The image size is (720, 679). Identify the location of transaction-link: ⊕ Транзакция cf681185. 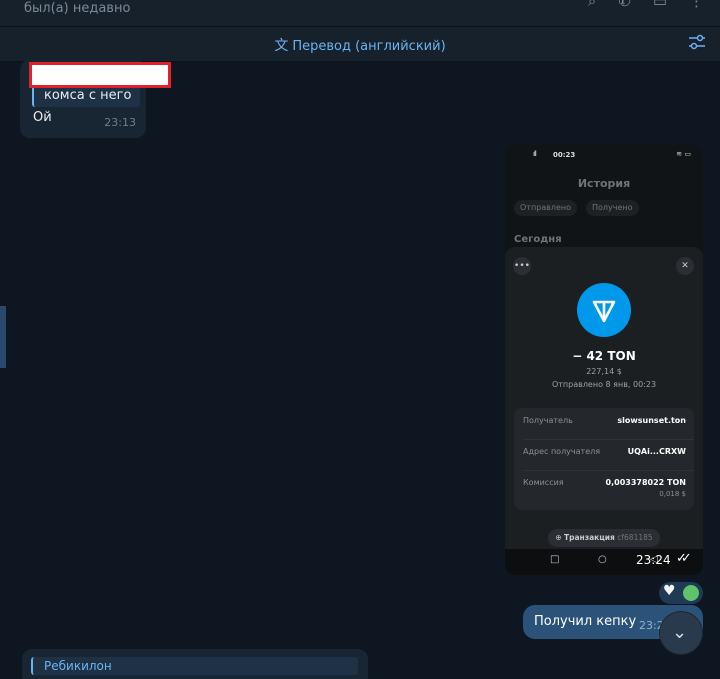
(604, 538).